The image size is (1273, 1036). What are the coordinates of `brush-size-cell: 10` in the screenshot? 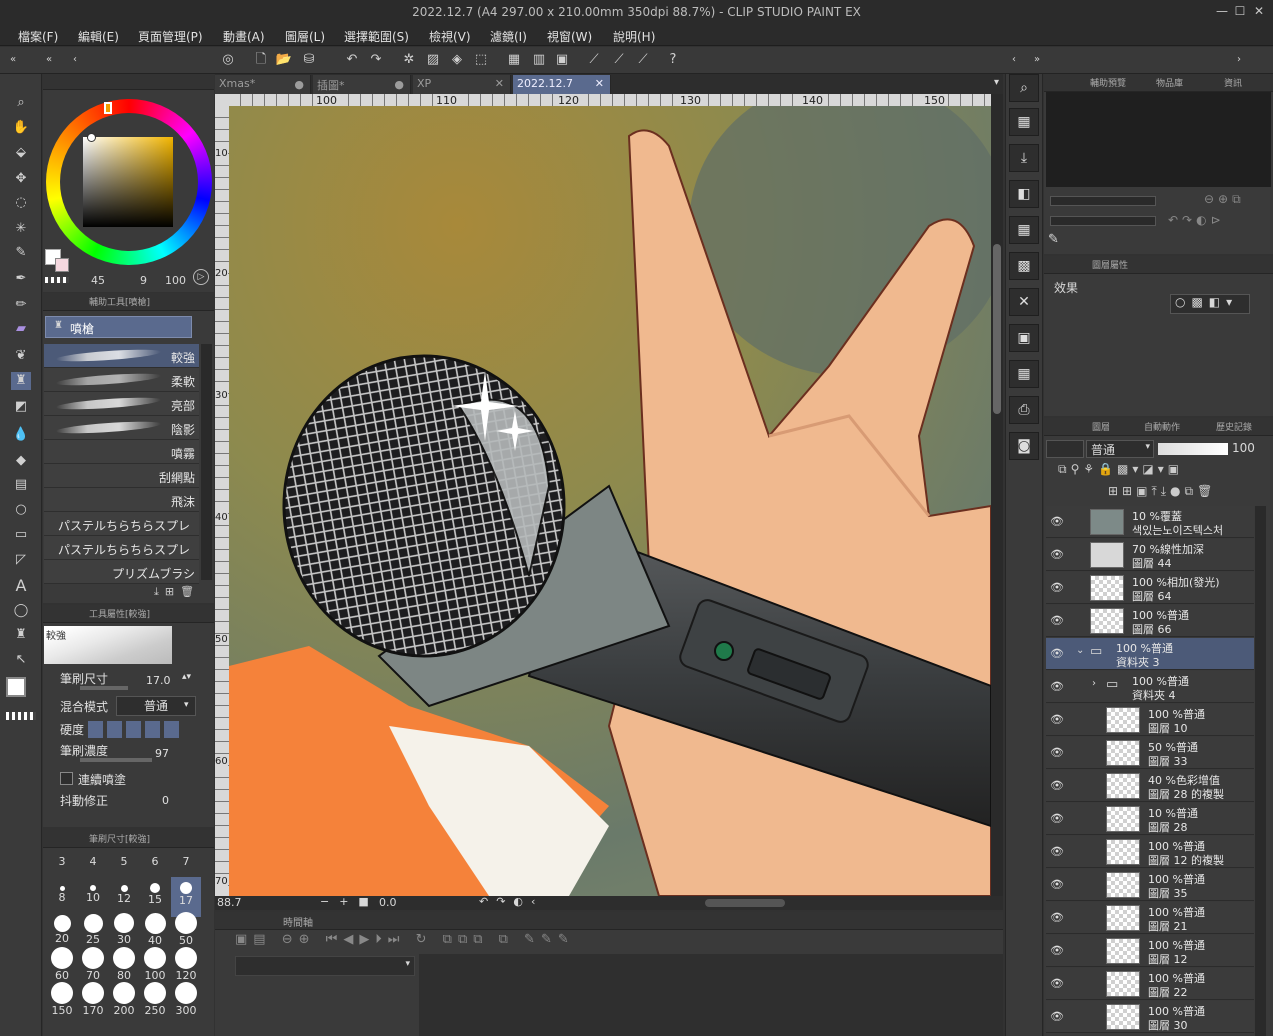 It's located at (93, 897).